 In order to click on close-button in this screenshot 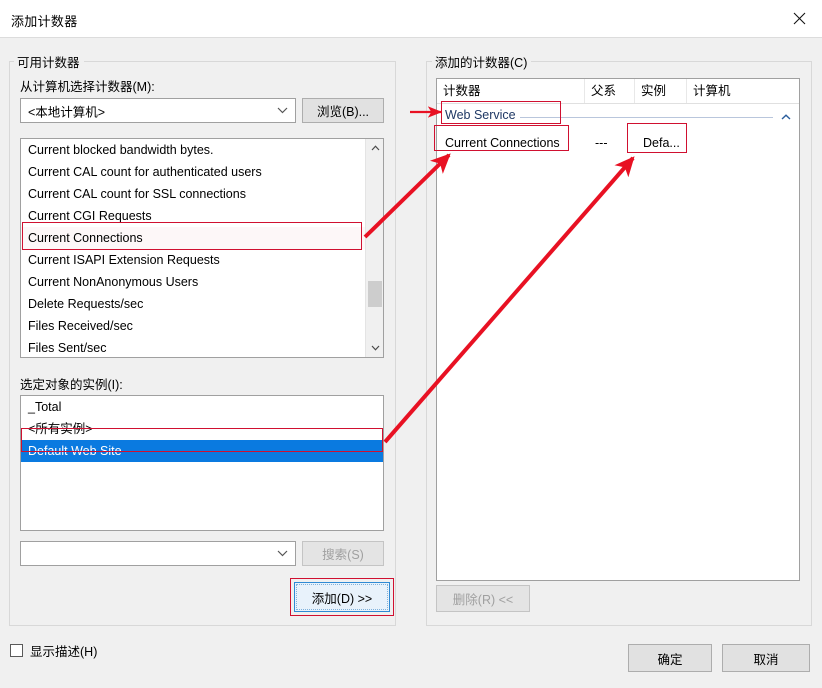, I will do `click(799, 18)`.